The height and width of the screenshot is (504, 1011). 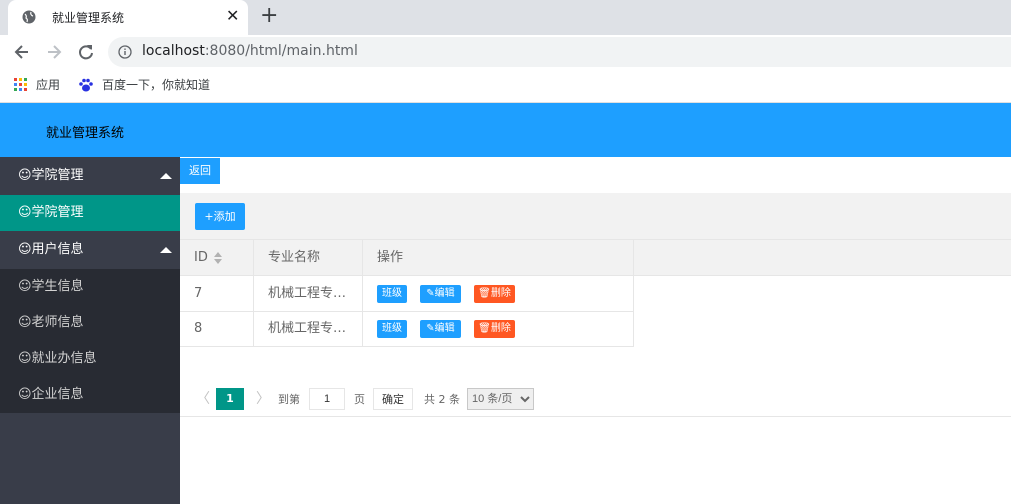 What do you see at coordinates (200, 171) in the screenshot?
I see `back-button: 返回` at bounding box center [200, 171].